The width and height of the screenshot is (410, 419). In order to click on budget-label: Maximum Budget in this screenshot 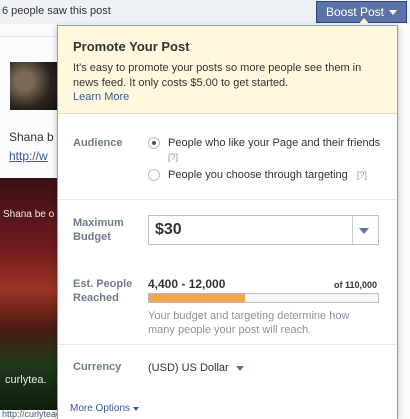, I will do `click(98, 230)`.